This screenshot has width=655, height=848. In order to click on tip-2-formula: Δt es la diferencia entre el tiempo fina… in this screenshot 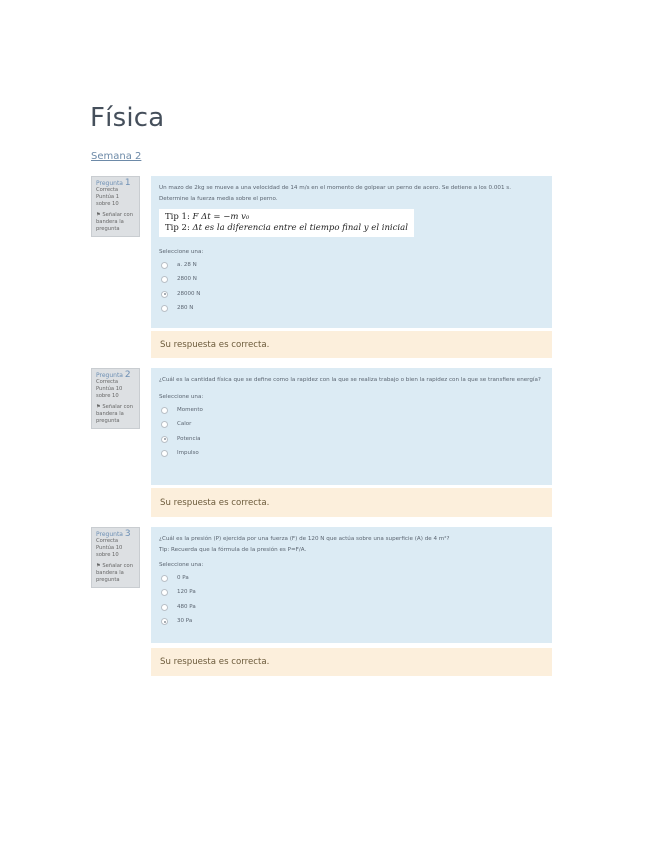, I will do `click(300, 228)`.